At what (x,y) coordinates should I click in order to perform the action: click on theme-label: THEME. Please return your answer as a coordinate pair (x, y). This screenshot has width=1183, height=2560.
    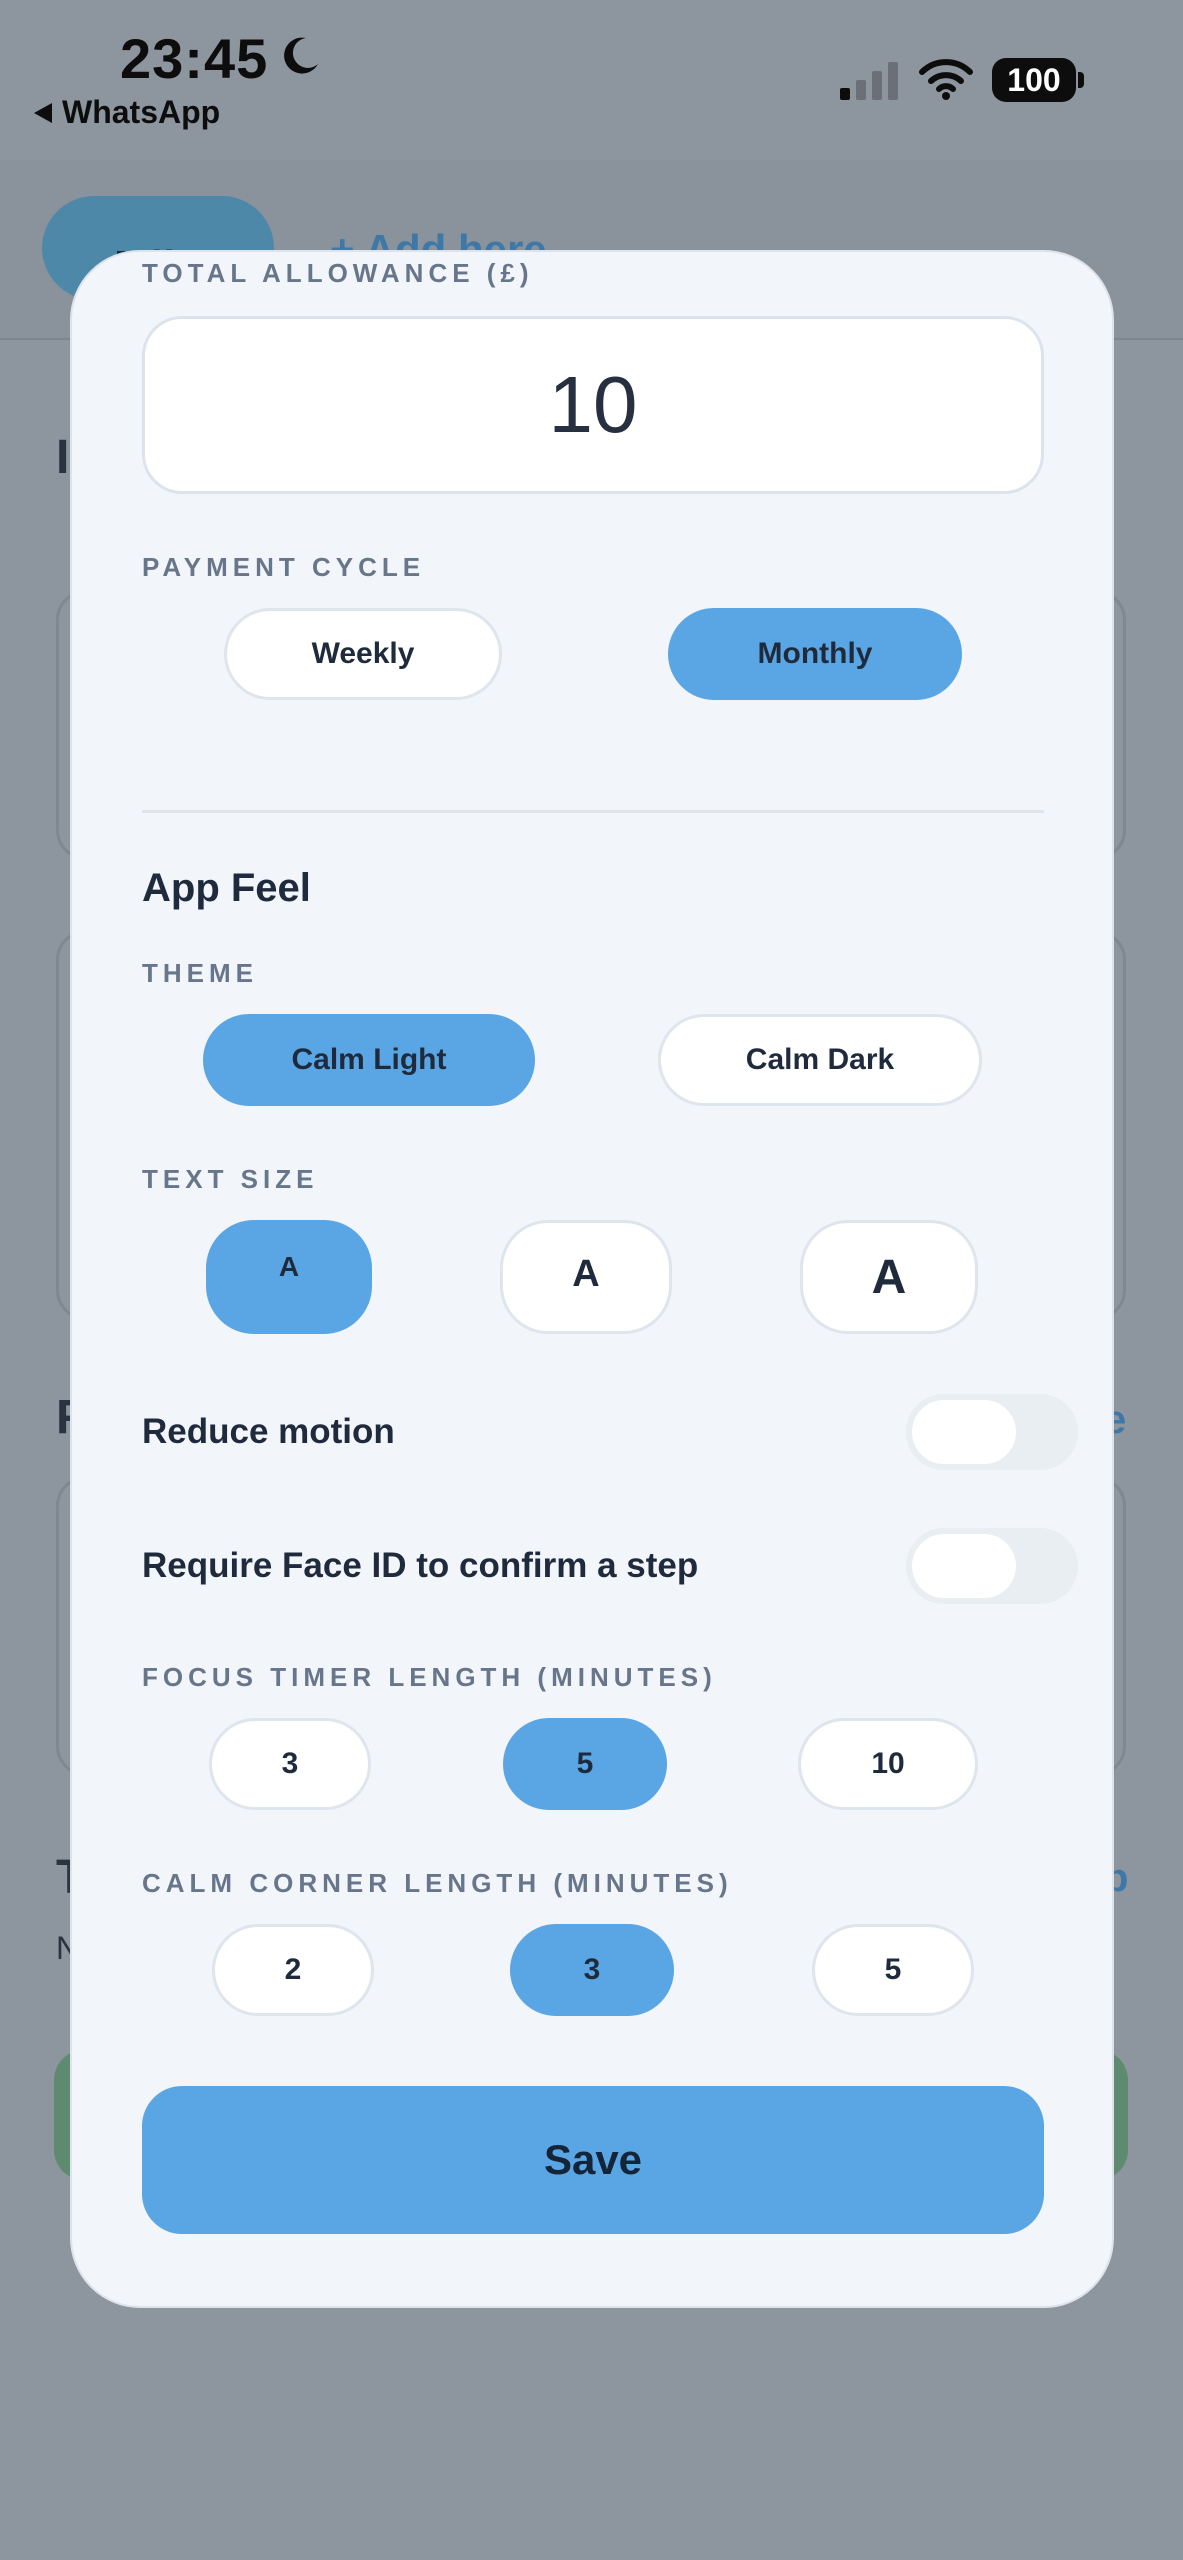
    Looking at the image, I should click on (200, 973).